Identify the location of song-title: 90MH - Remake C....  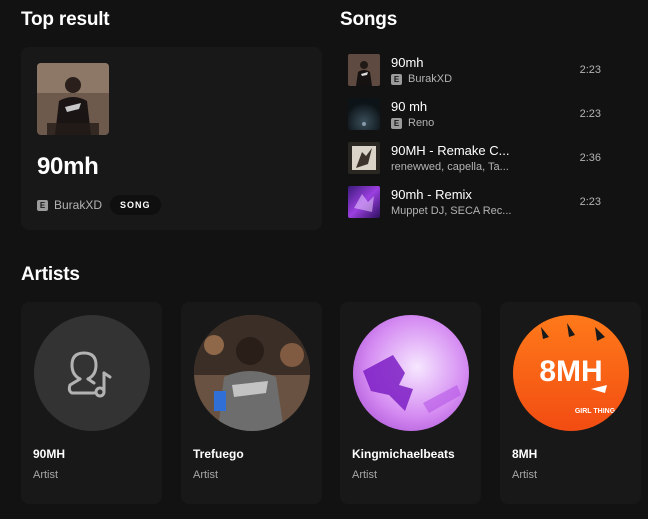
(450, 150).